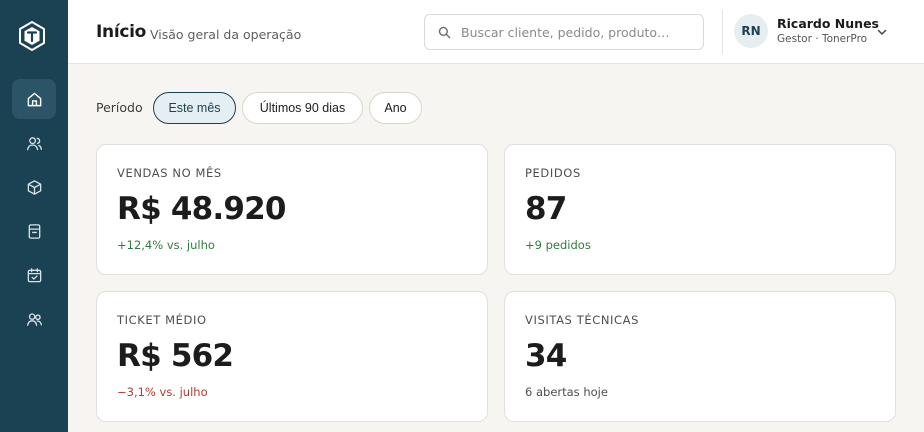  Describe the element at coordinates (166, 245) in the screenshot. I see `kpi-delta: +12,4% vs. julho` at that location.